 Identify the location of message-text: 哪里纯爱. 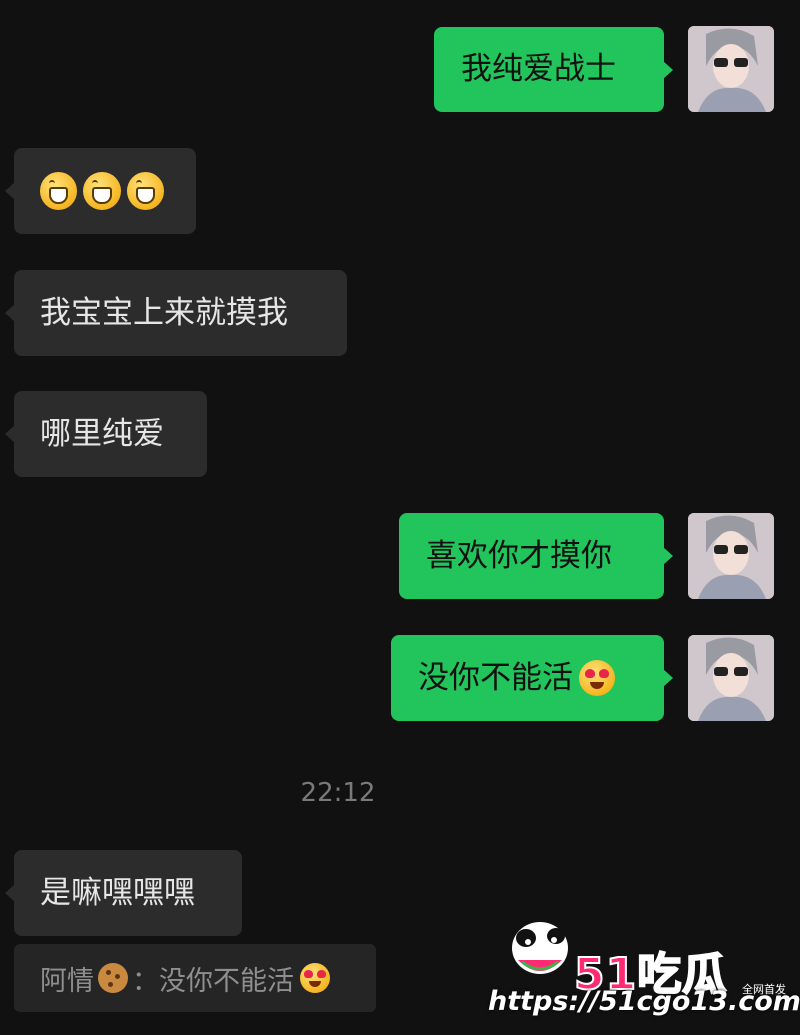
(102, 433).